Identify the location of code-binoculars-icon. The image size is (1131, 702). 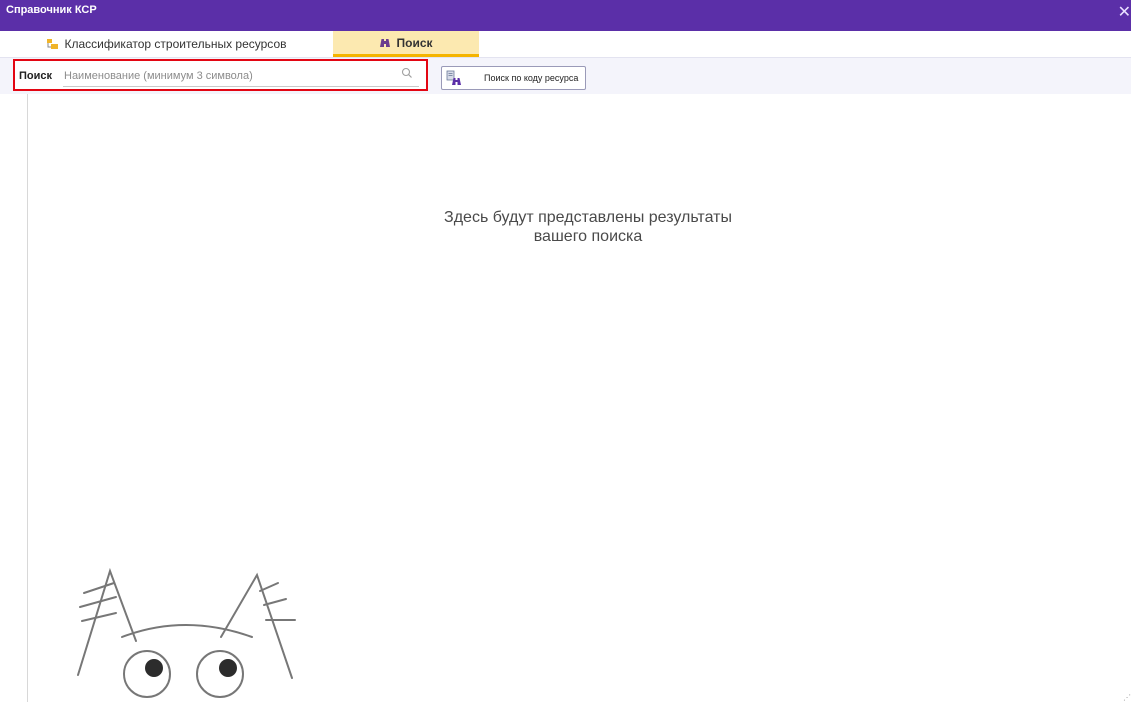
(453, 77).